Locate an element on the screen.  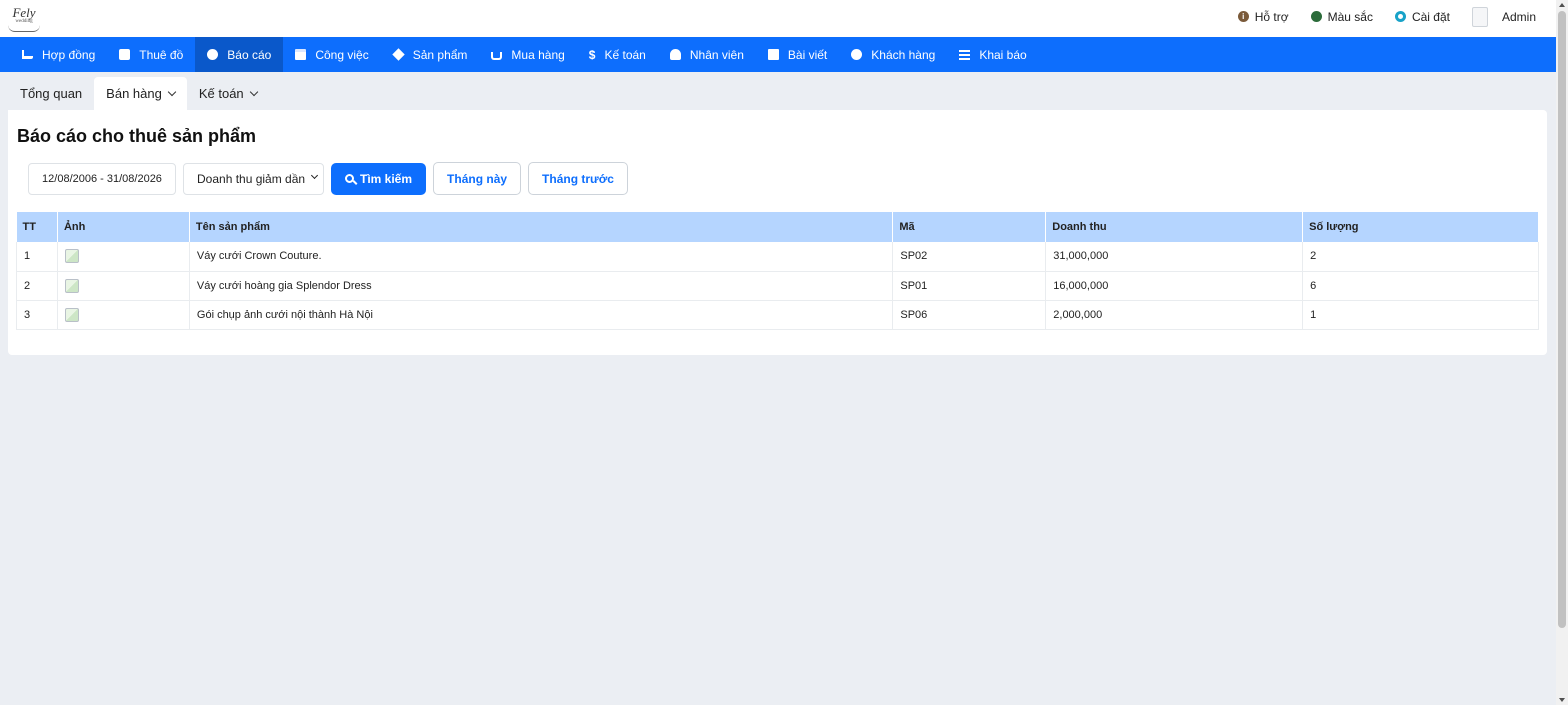
nav-item-purchasing: Mua hàng is located at coordinates (527, 54).